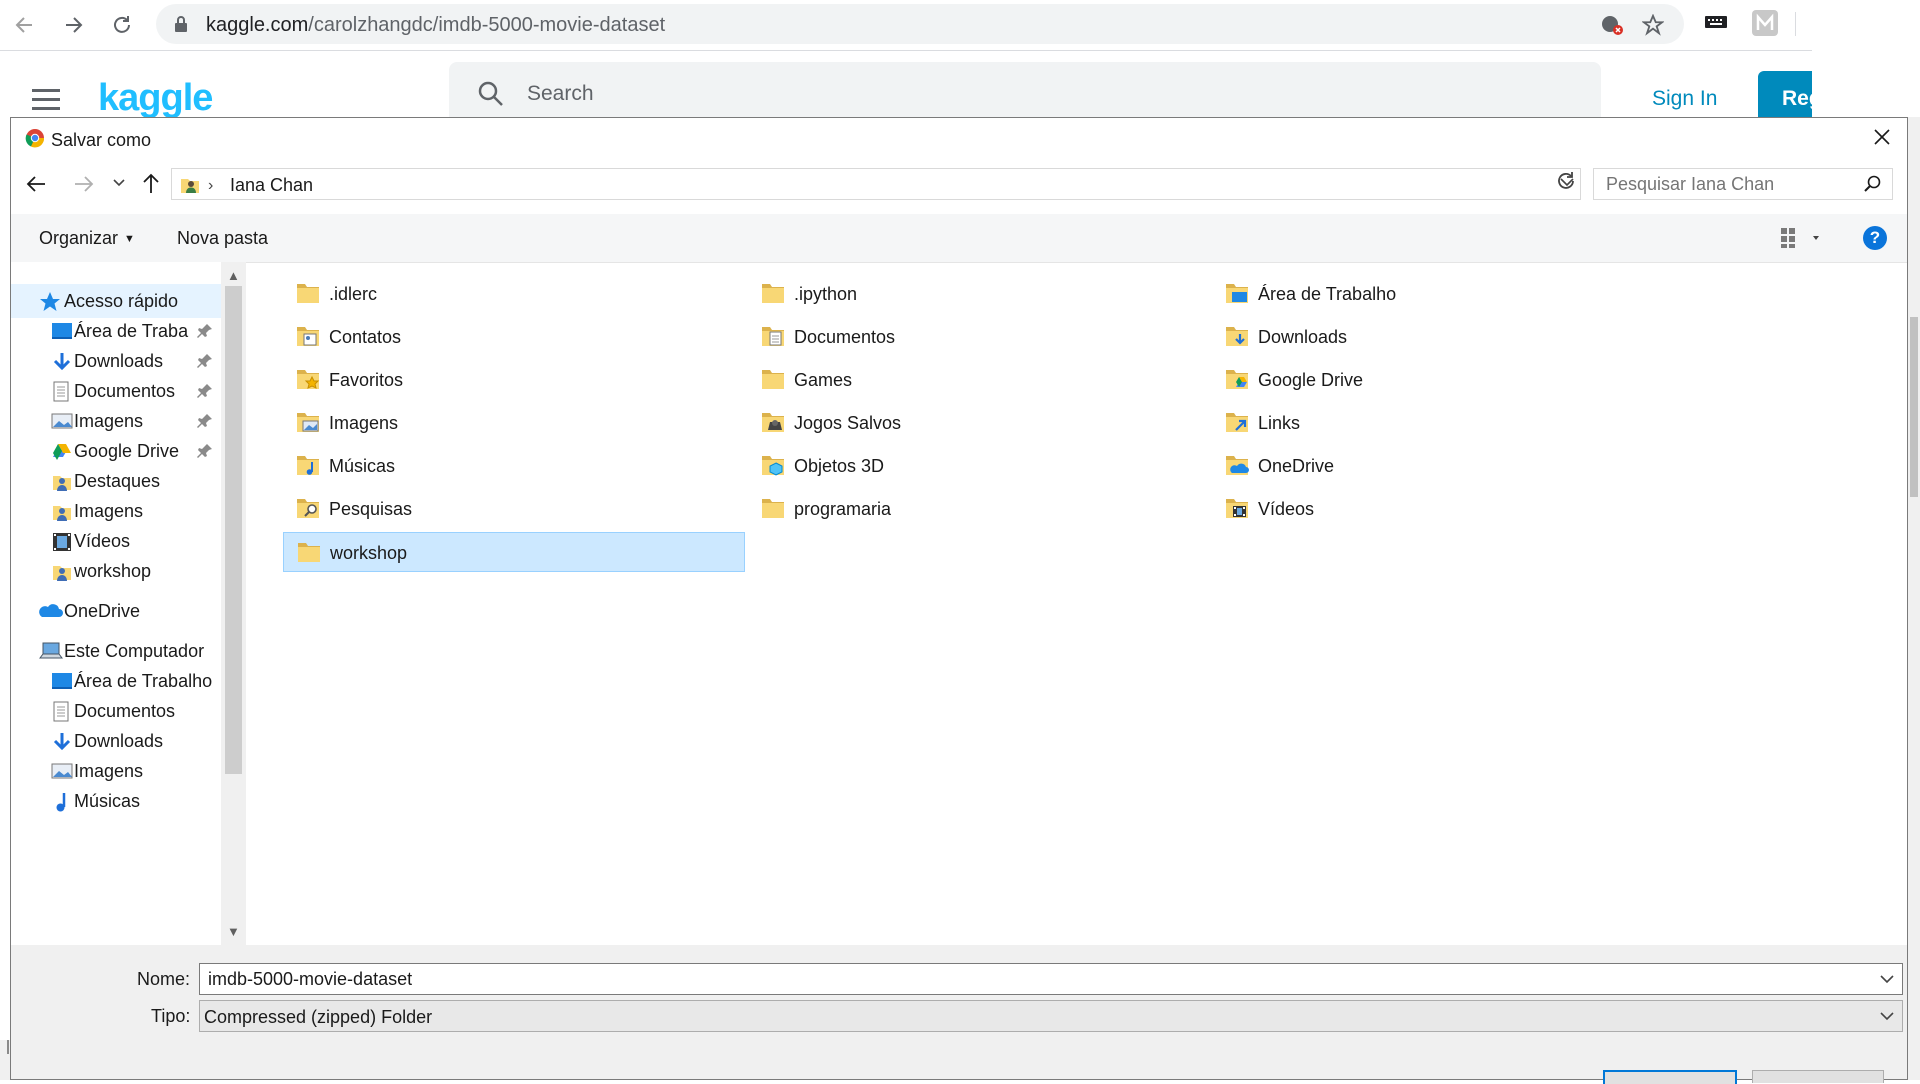 The image size is (1920, 1084). I want to click on filetype-select: Compressed (zipped) Folder, so click(1051, 1016).